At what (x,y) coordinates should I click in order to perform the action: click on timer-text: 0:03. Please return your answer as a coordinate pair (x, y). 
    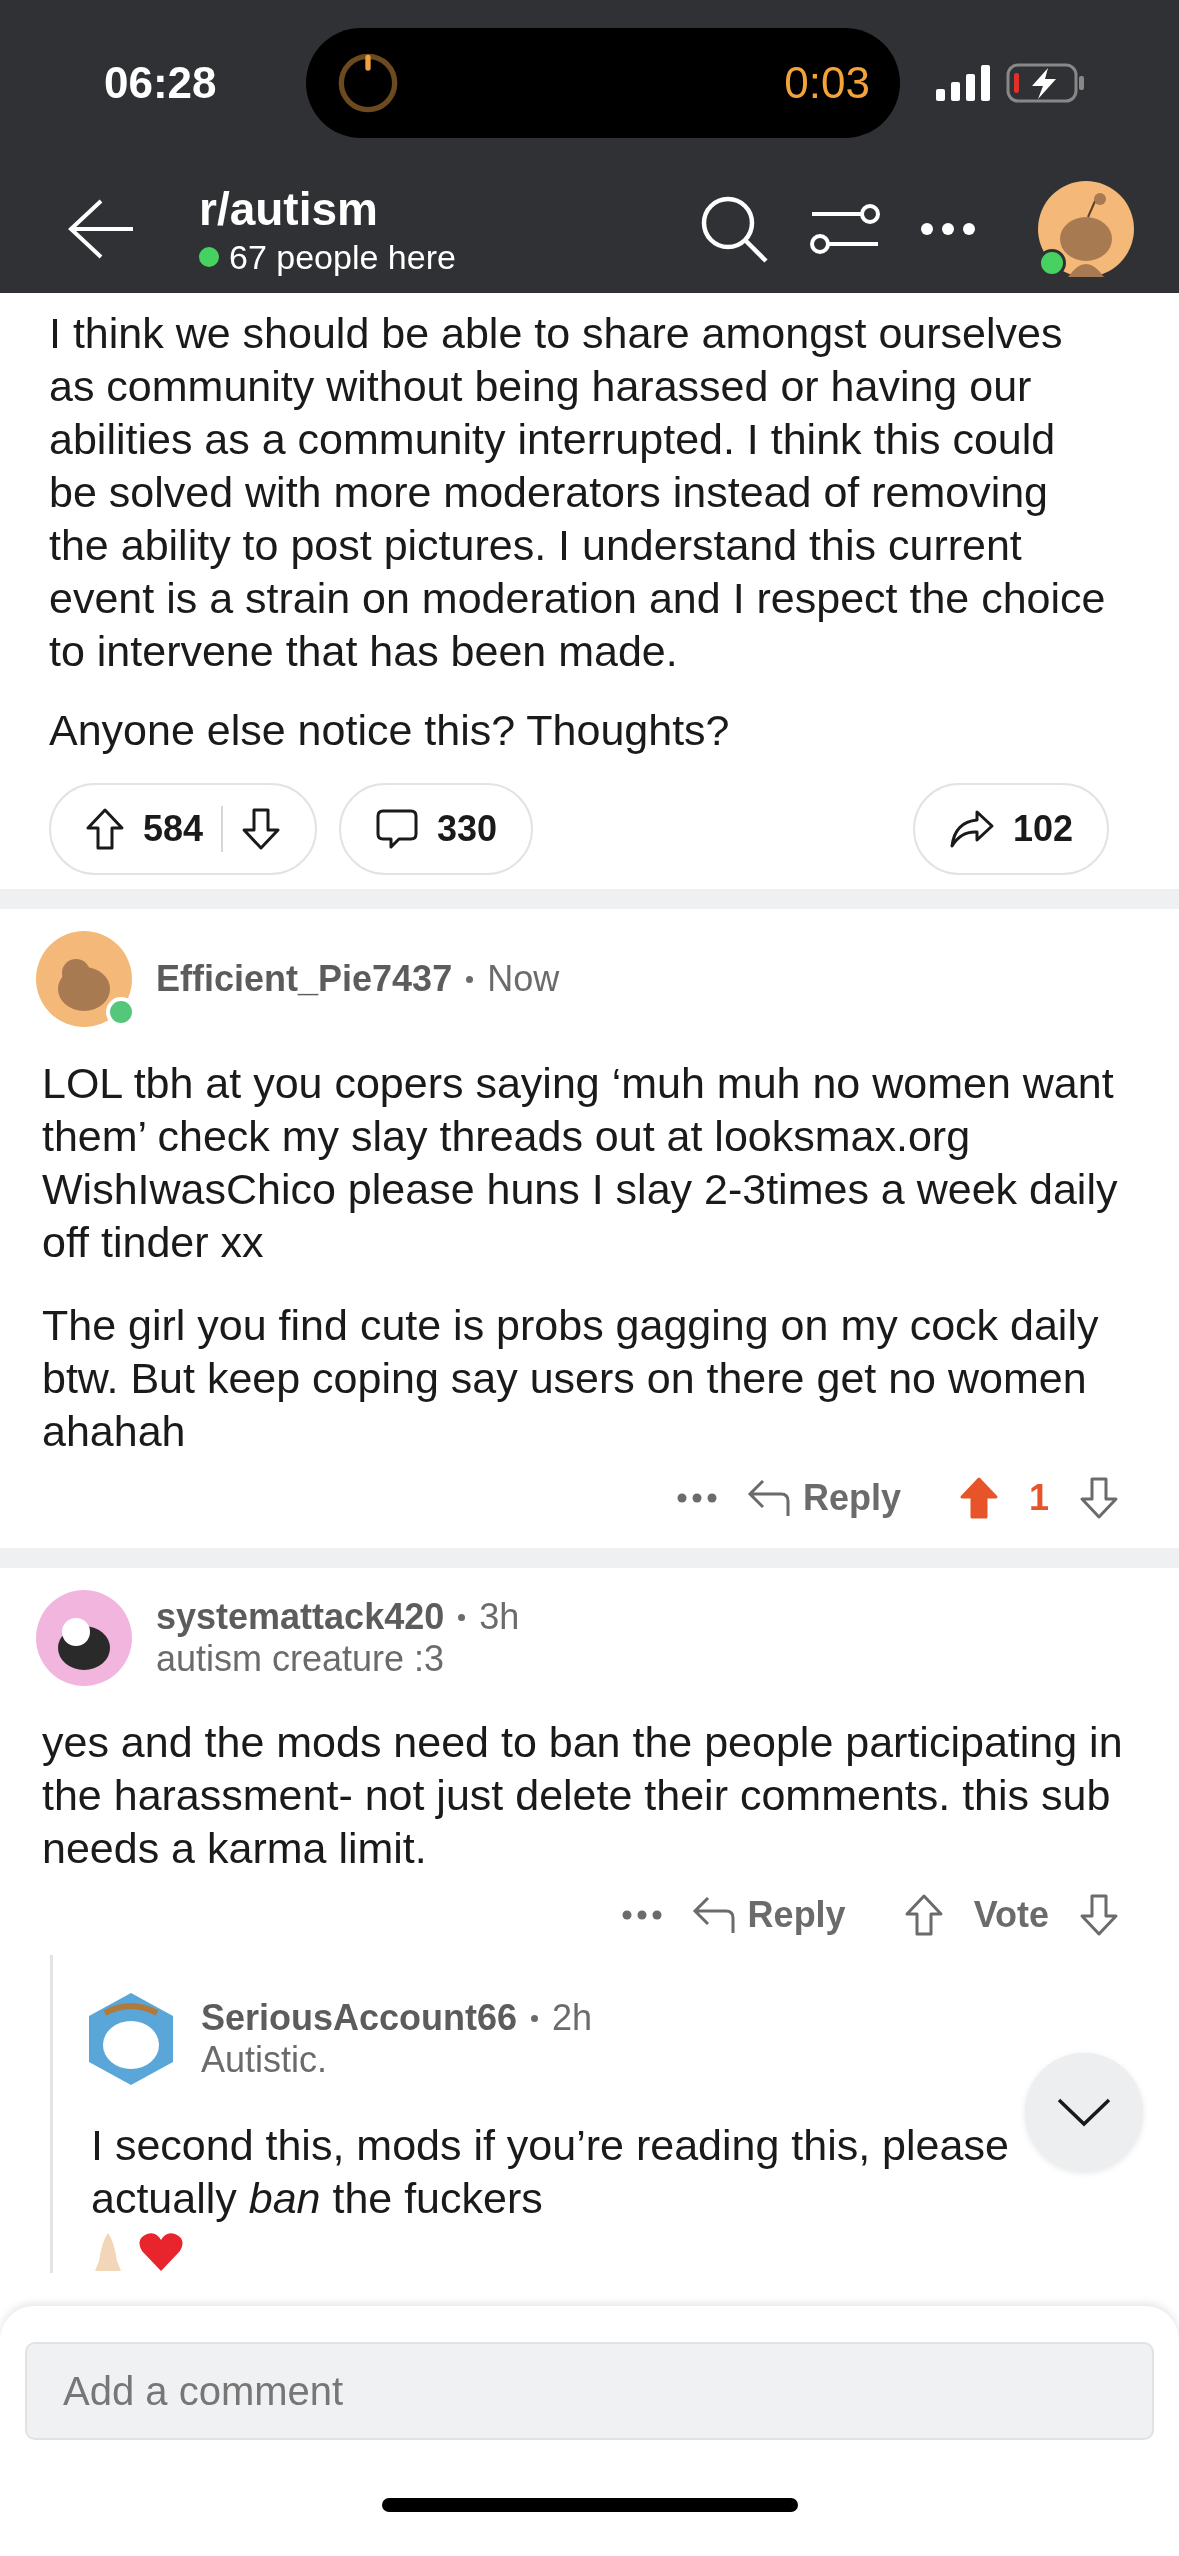
    Looking at the image, I should click on (827, 82).